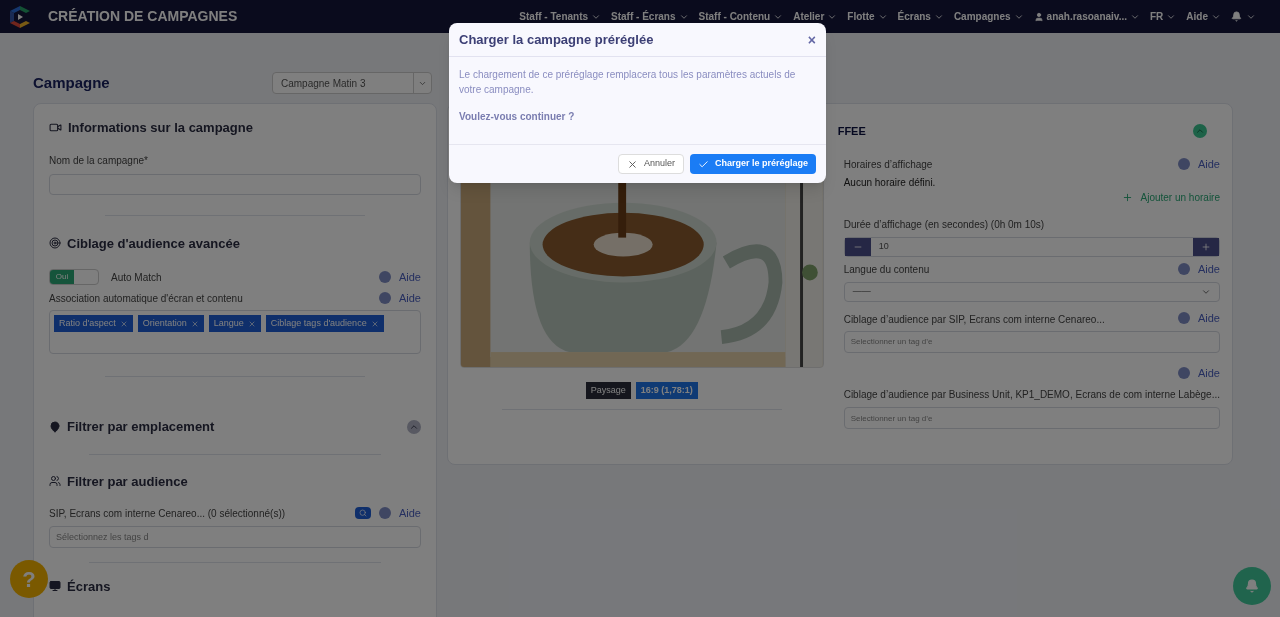 Image resolution: width=1280 pixels, height=617 pixels. Describe the element at coordinates (890, 182) in the screenshot. I see `empty-schedule-text: Aucun horaire défini.` at that location.